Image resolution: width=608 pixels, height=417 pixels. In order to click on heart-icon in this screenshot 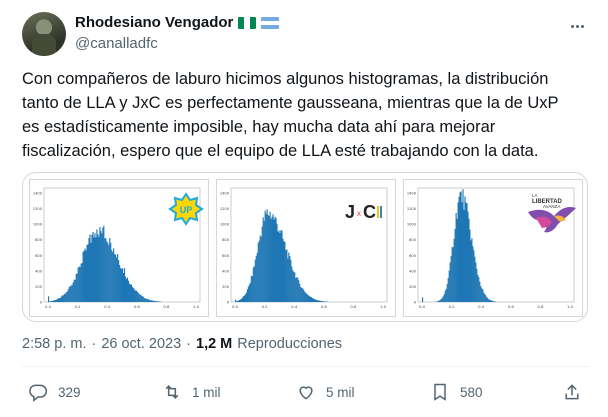, I will do `click(306, 393)`.